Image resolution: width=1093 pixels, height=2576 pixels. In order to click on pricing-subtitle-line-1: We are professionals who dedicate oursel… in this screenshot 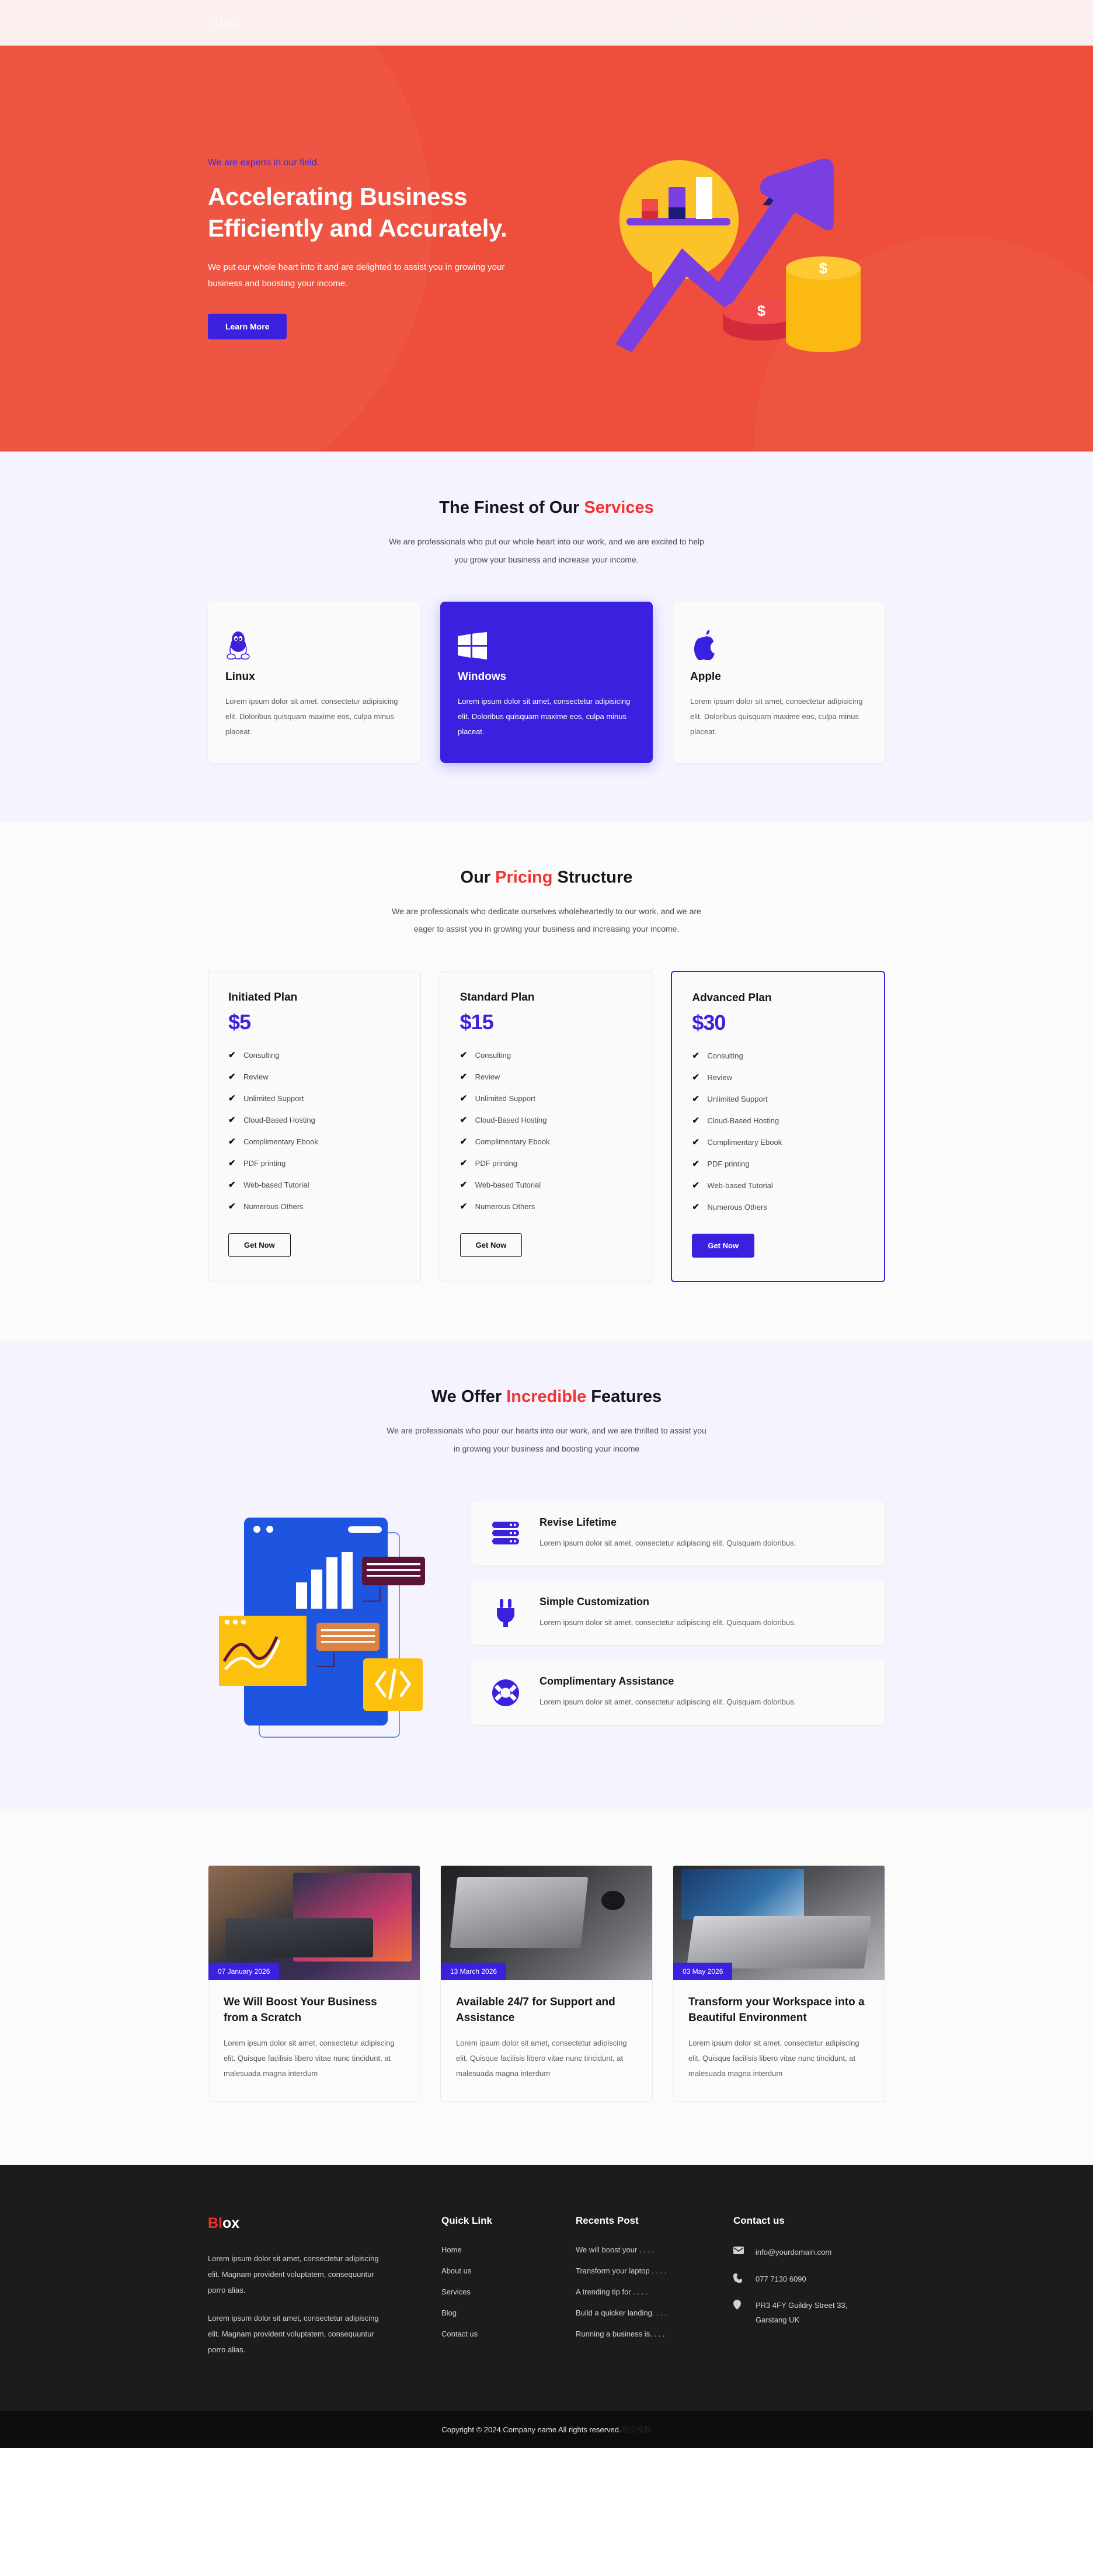, I will do `click(546, 911)`.